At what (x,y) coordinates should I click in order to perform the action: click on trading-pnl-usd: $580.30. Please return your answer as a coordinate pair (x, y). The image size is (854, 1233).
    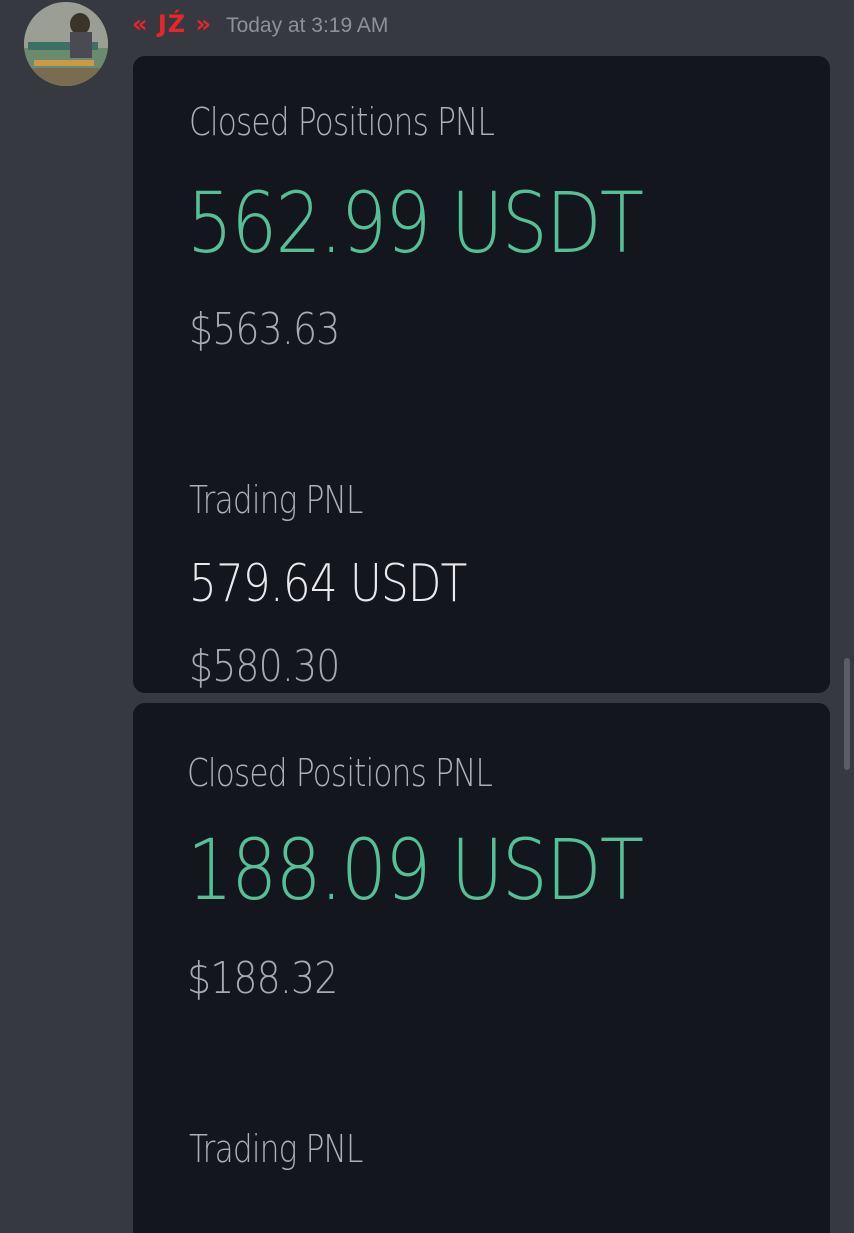
    Looking at the image, I should click on (264, 666).